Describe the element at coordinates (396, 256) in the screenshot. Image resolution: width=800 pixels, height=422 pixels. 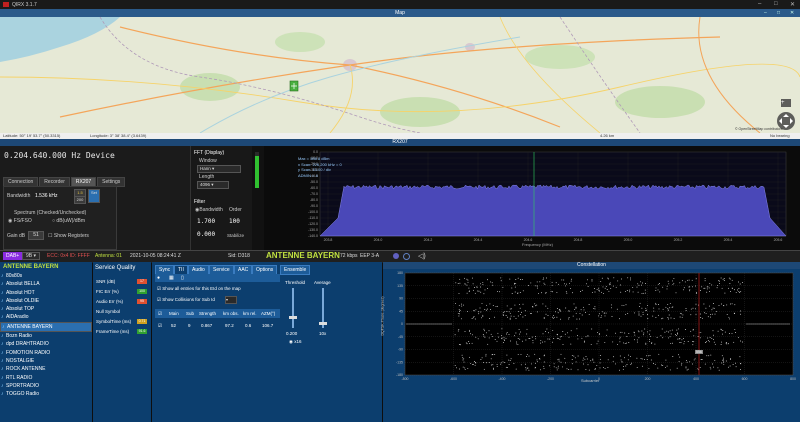
I see `record-icon` at that location.